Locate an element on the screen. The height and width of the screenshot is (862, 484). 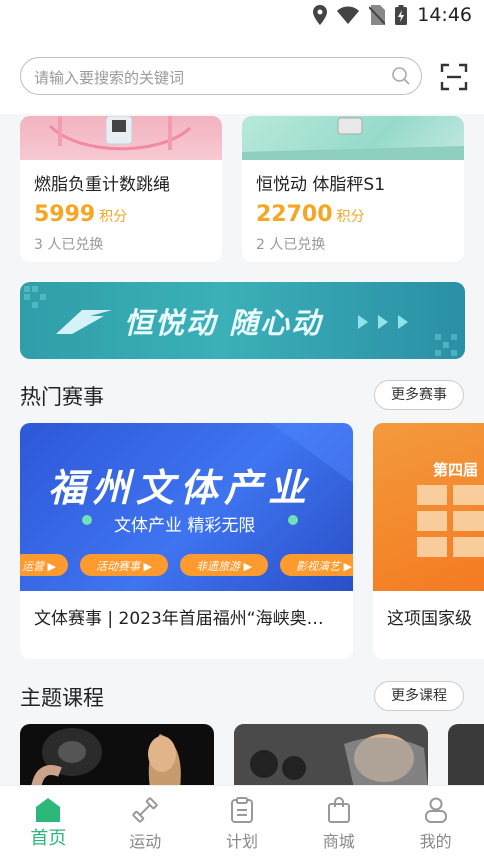
product-name: 恒悦动 体脂秤S1 is located at coordinates (321, 185).